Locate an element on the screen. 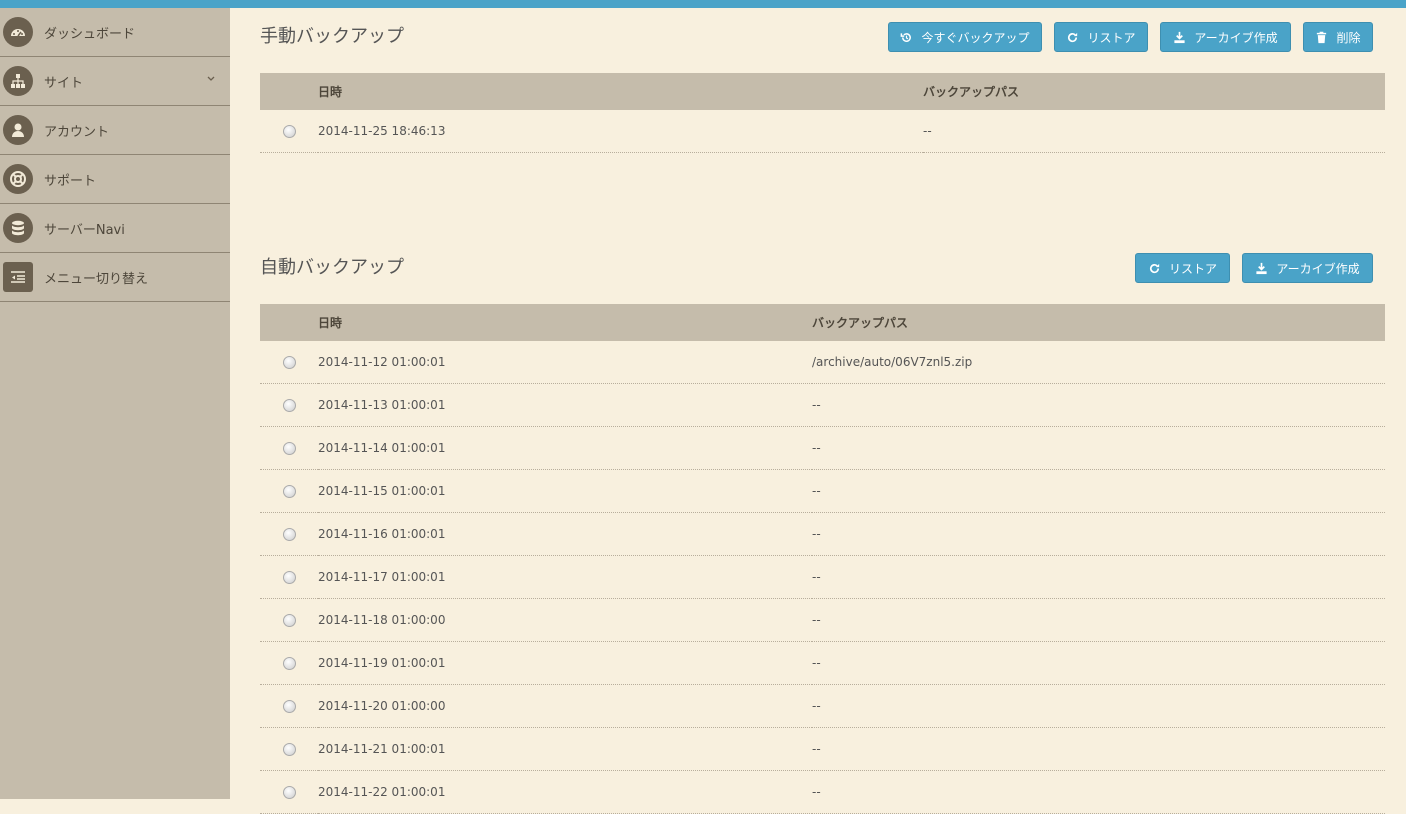  auto-restore-button: リストア is located at coordinates (1182, 268).